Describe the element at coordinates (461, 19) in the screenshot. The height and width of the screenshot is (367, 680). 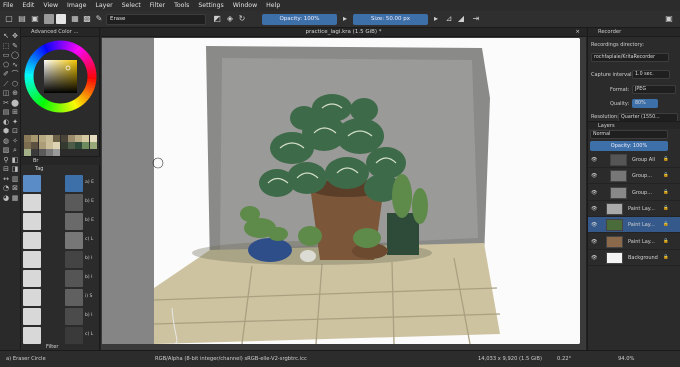
I see `mirror-vertical-icon: ◢` at that location.